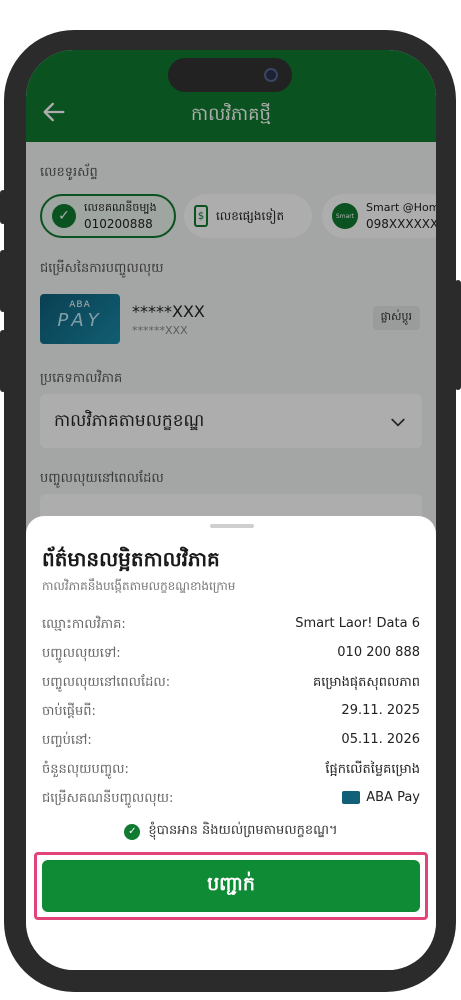  Describe the element at coordinates (231, 626) in the screenshot. I see `detail-row: ឈ្មោះកាលវិភាគ: Smart Laor! Data 6` at that location.